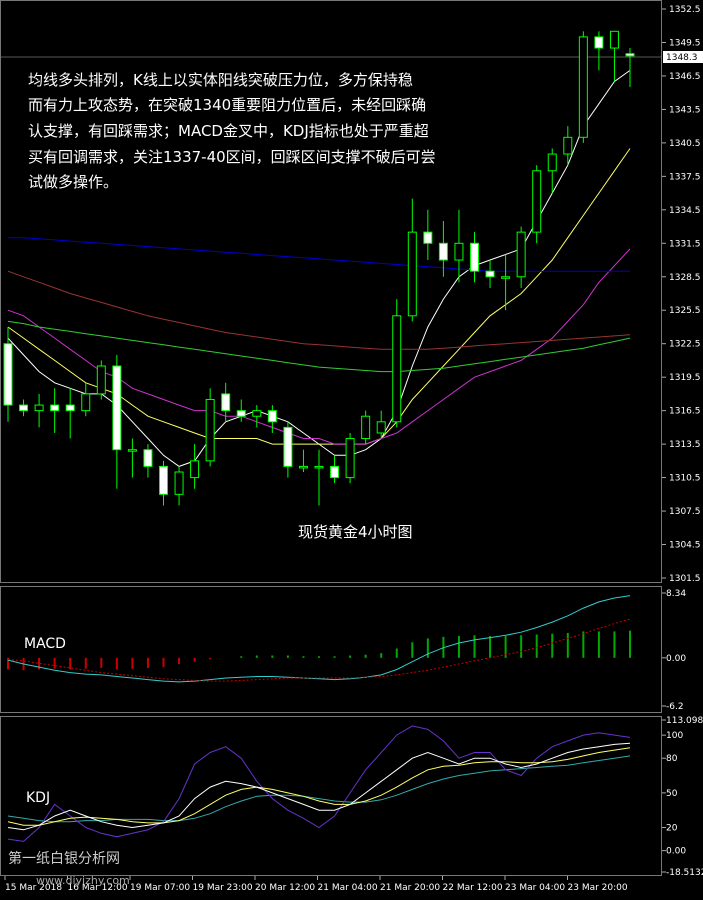 This screenshot has height=900, width=703. Describe the element at coordinates (682, 58) in the screenshot. I see `current-price-label: 1348.3` at that location.